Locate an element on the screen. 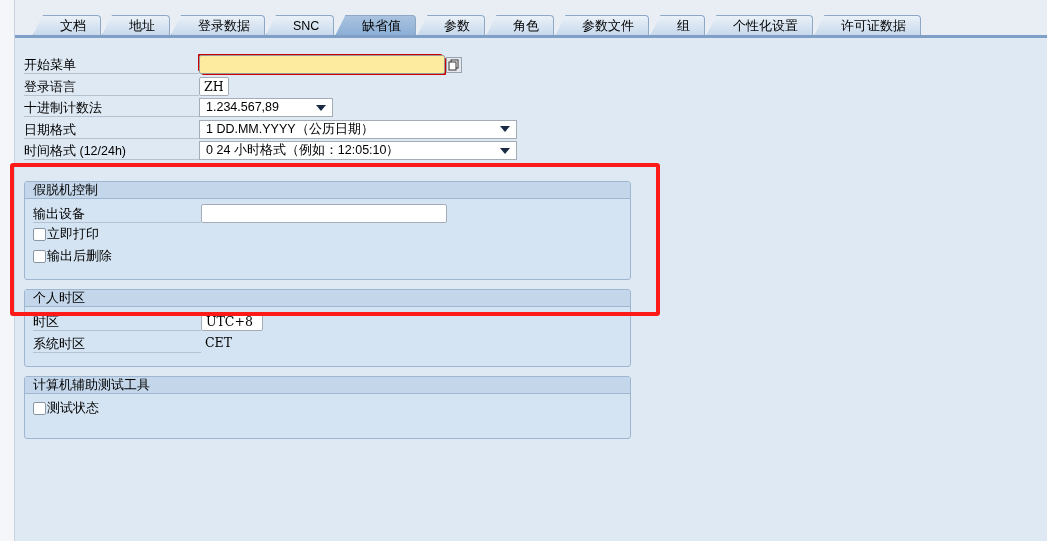 The height and width of the screenshot is (541, 1047). checkbox-label: 输出后删除 is located at coordinates (79, 256).